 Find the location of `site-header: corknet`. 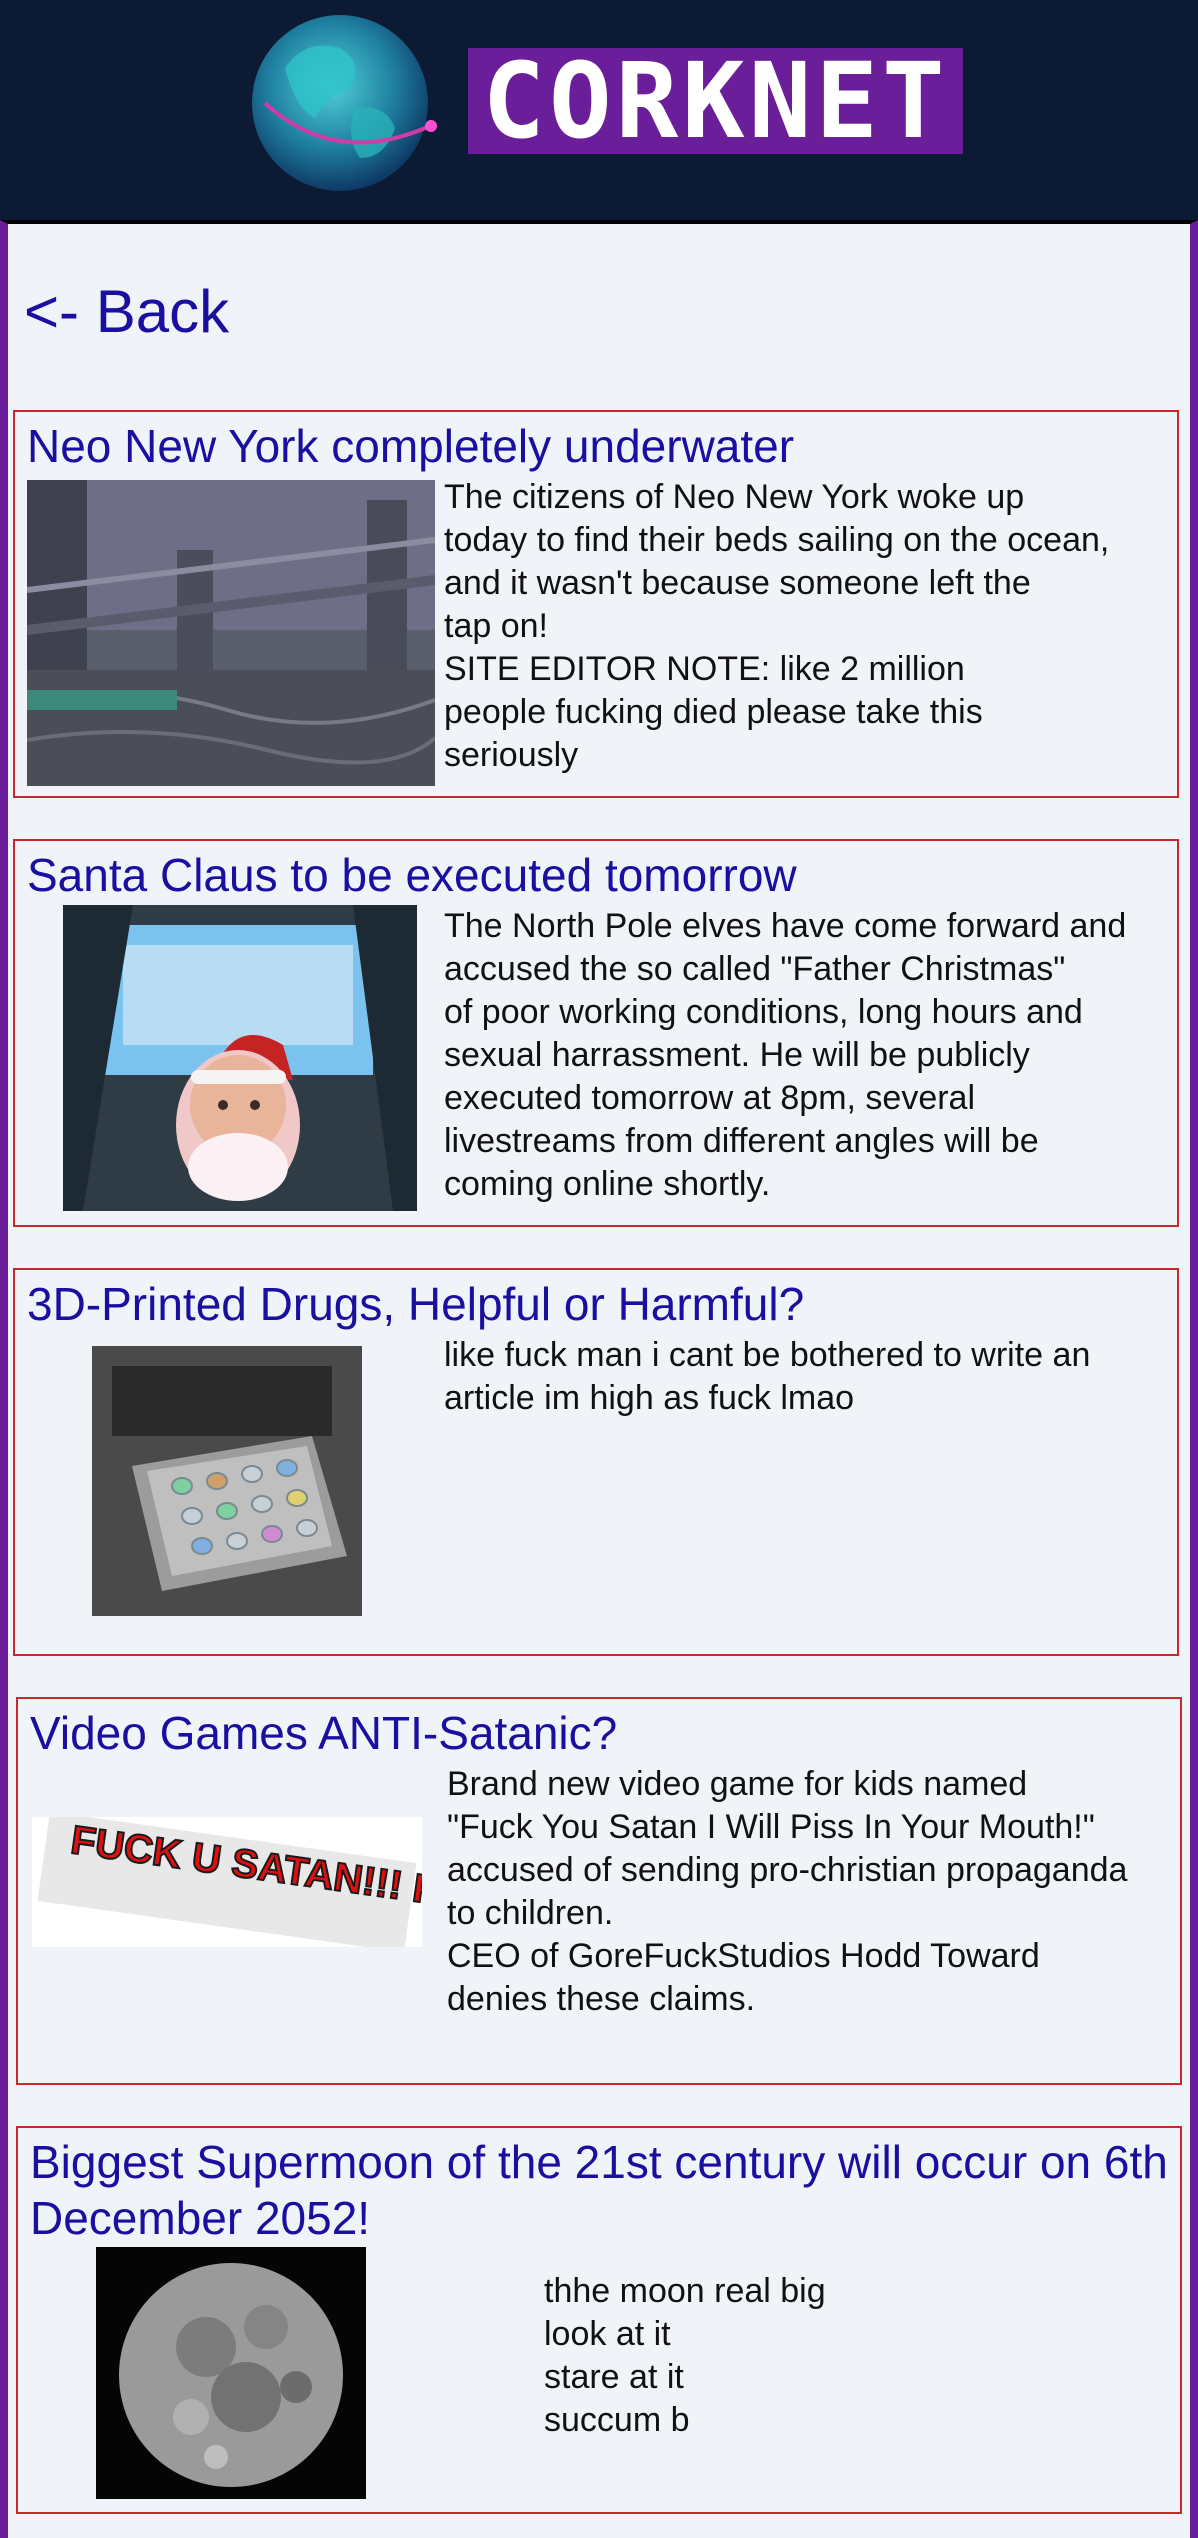

site-header: corknet is located at coordinates (599, 110).